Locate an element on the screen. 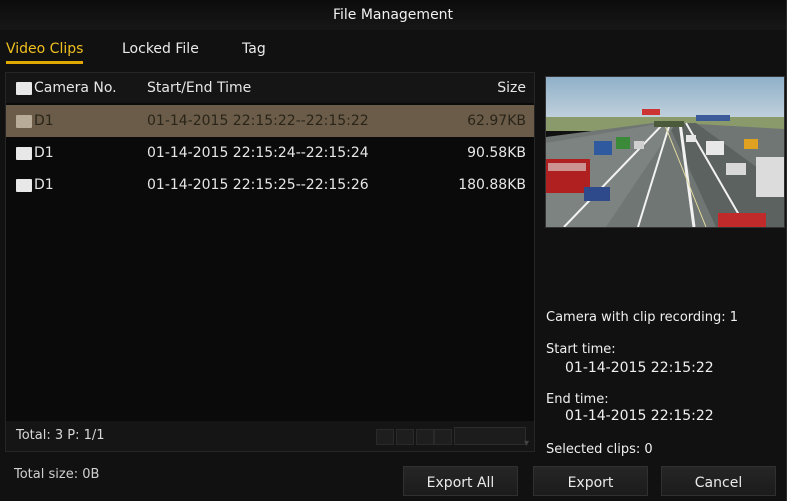 Image resolution: width=793 pixels, height=501 pixels. header-time: Start/End Time is located at coordinates (199, 88).